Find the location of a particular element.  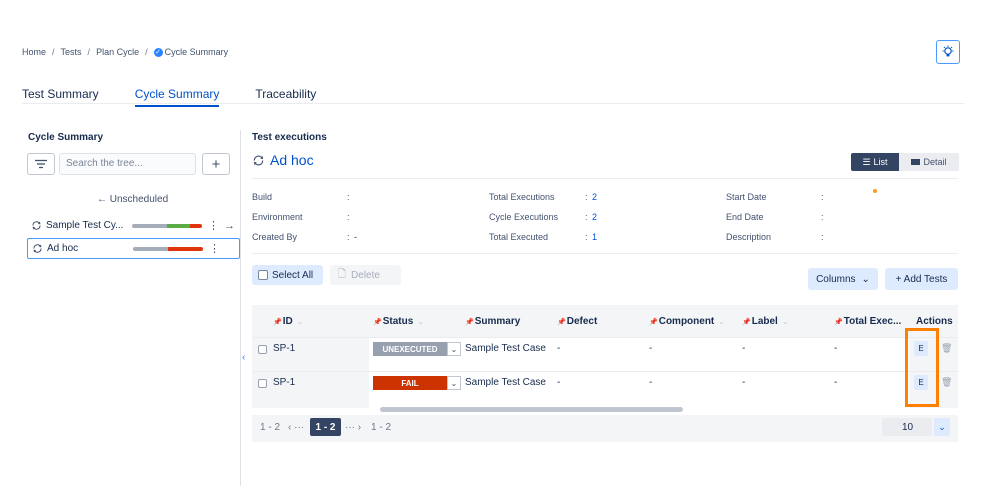

info-total-executed-label: Total Executed is located at coordinates (519, 237).